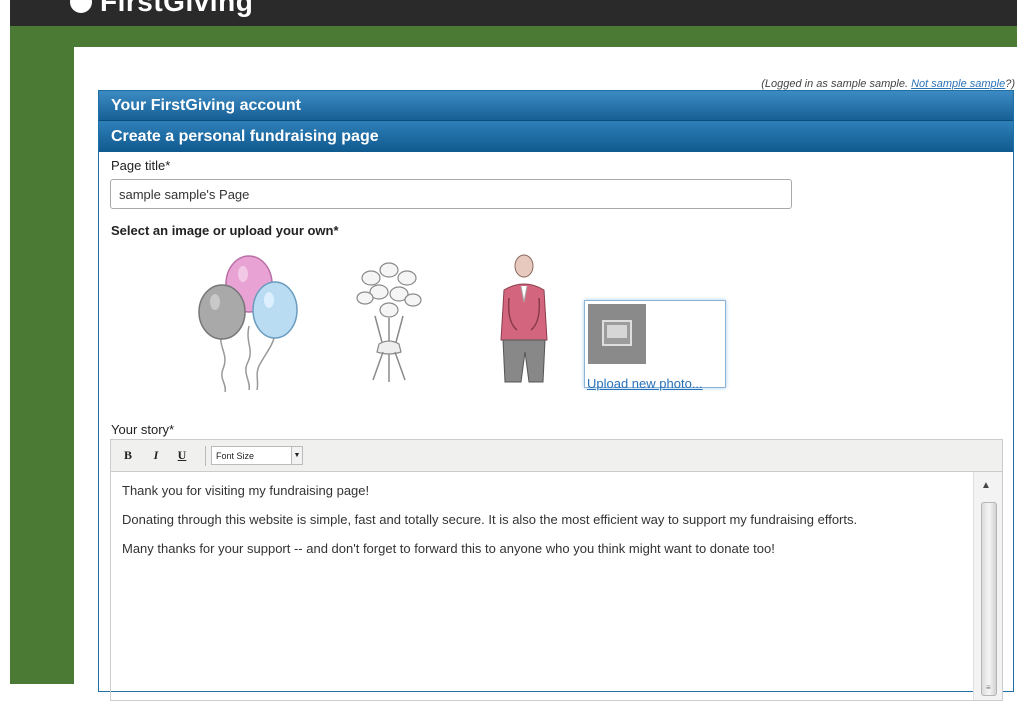 This screenshot has width=1017, height=701. What do you see at coordinates (988, 687) in the screenshot?
I see `grip-icon: ≡` at bounding box center [988, 687].